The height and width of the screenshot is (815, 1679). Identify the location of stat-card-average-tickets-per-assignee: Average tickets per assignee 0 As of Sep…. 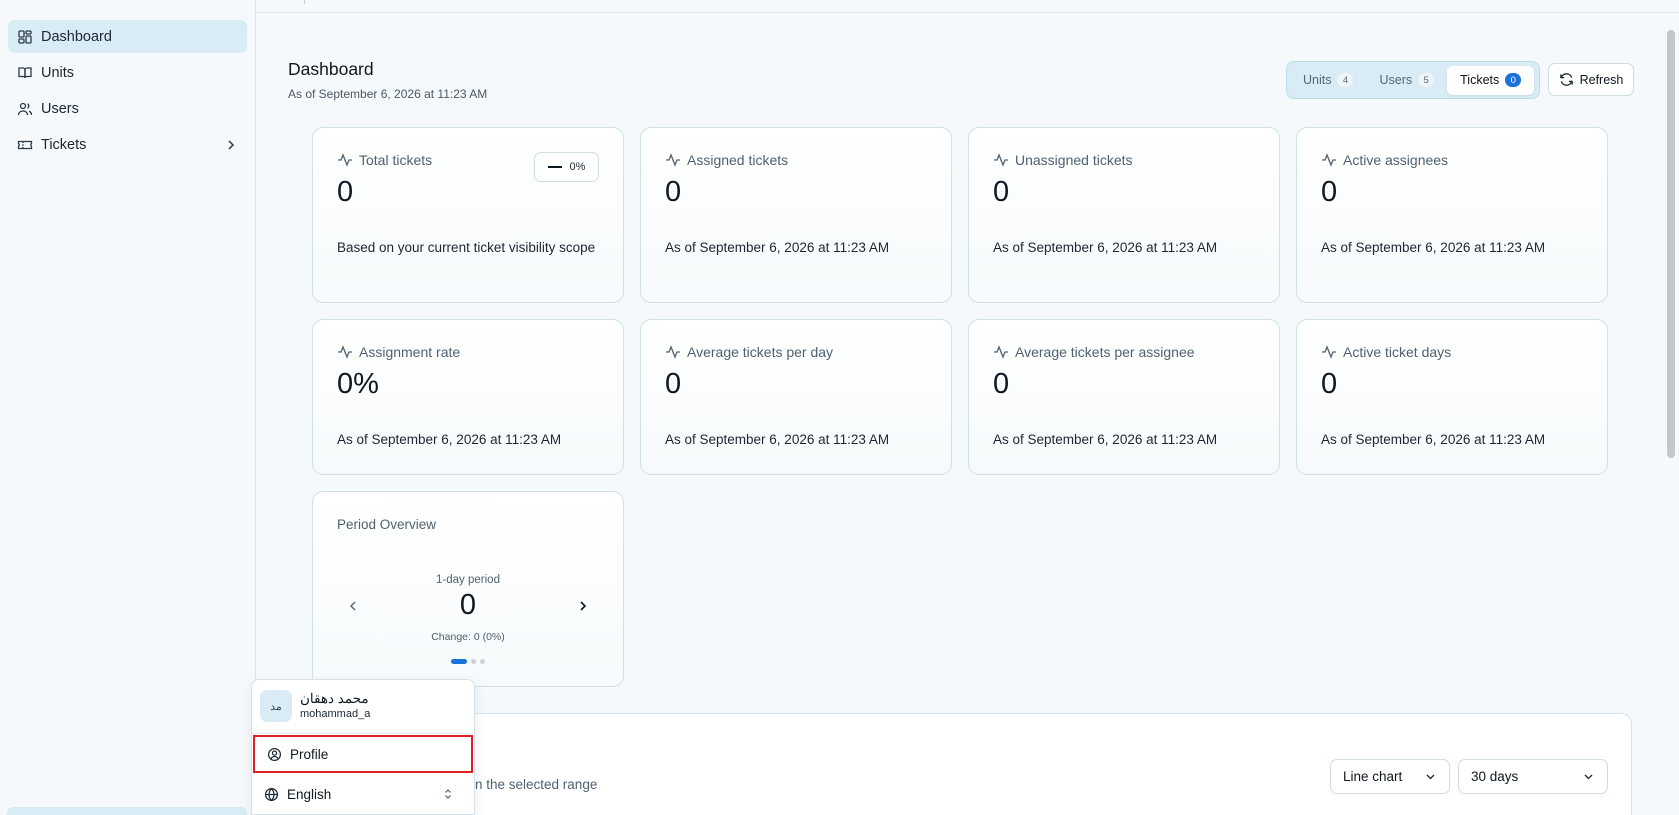
(1124, 397).